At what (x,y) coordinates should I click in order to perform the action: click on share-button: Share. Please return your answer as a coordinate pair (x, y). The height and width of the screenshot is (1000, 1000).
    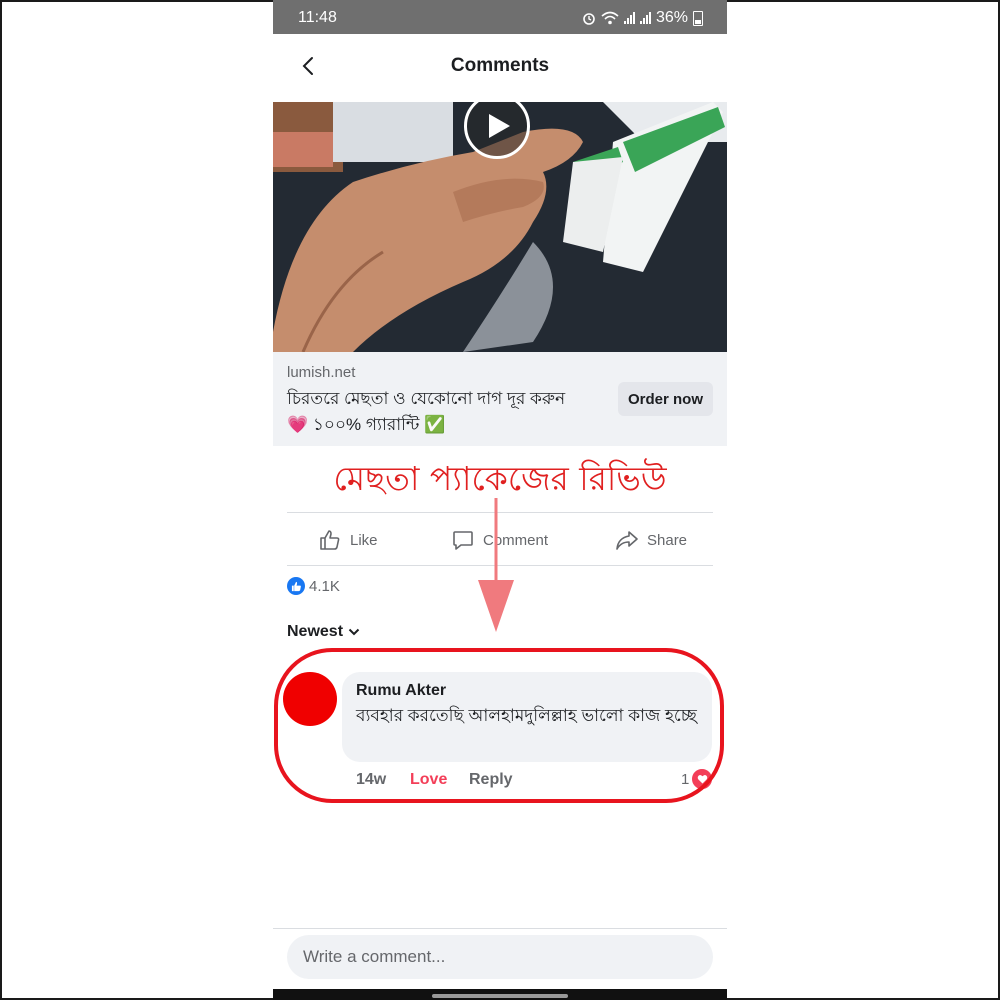
    Looking at the image, I should click on (651, 540).